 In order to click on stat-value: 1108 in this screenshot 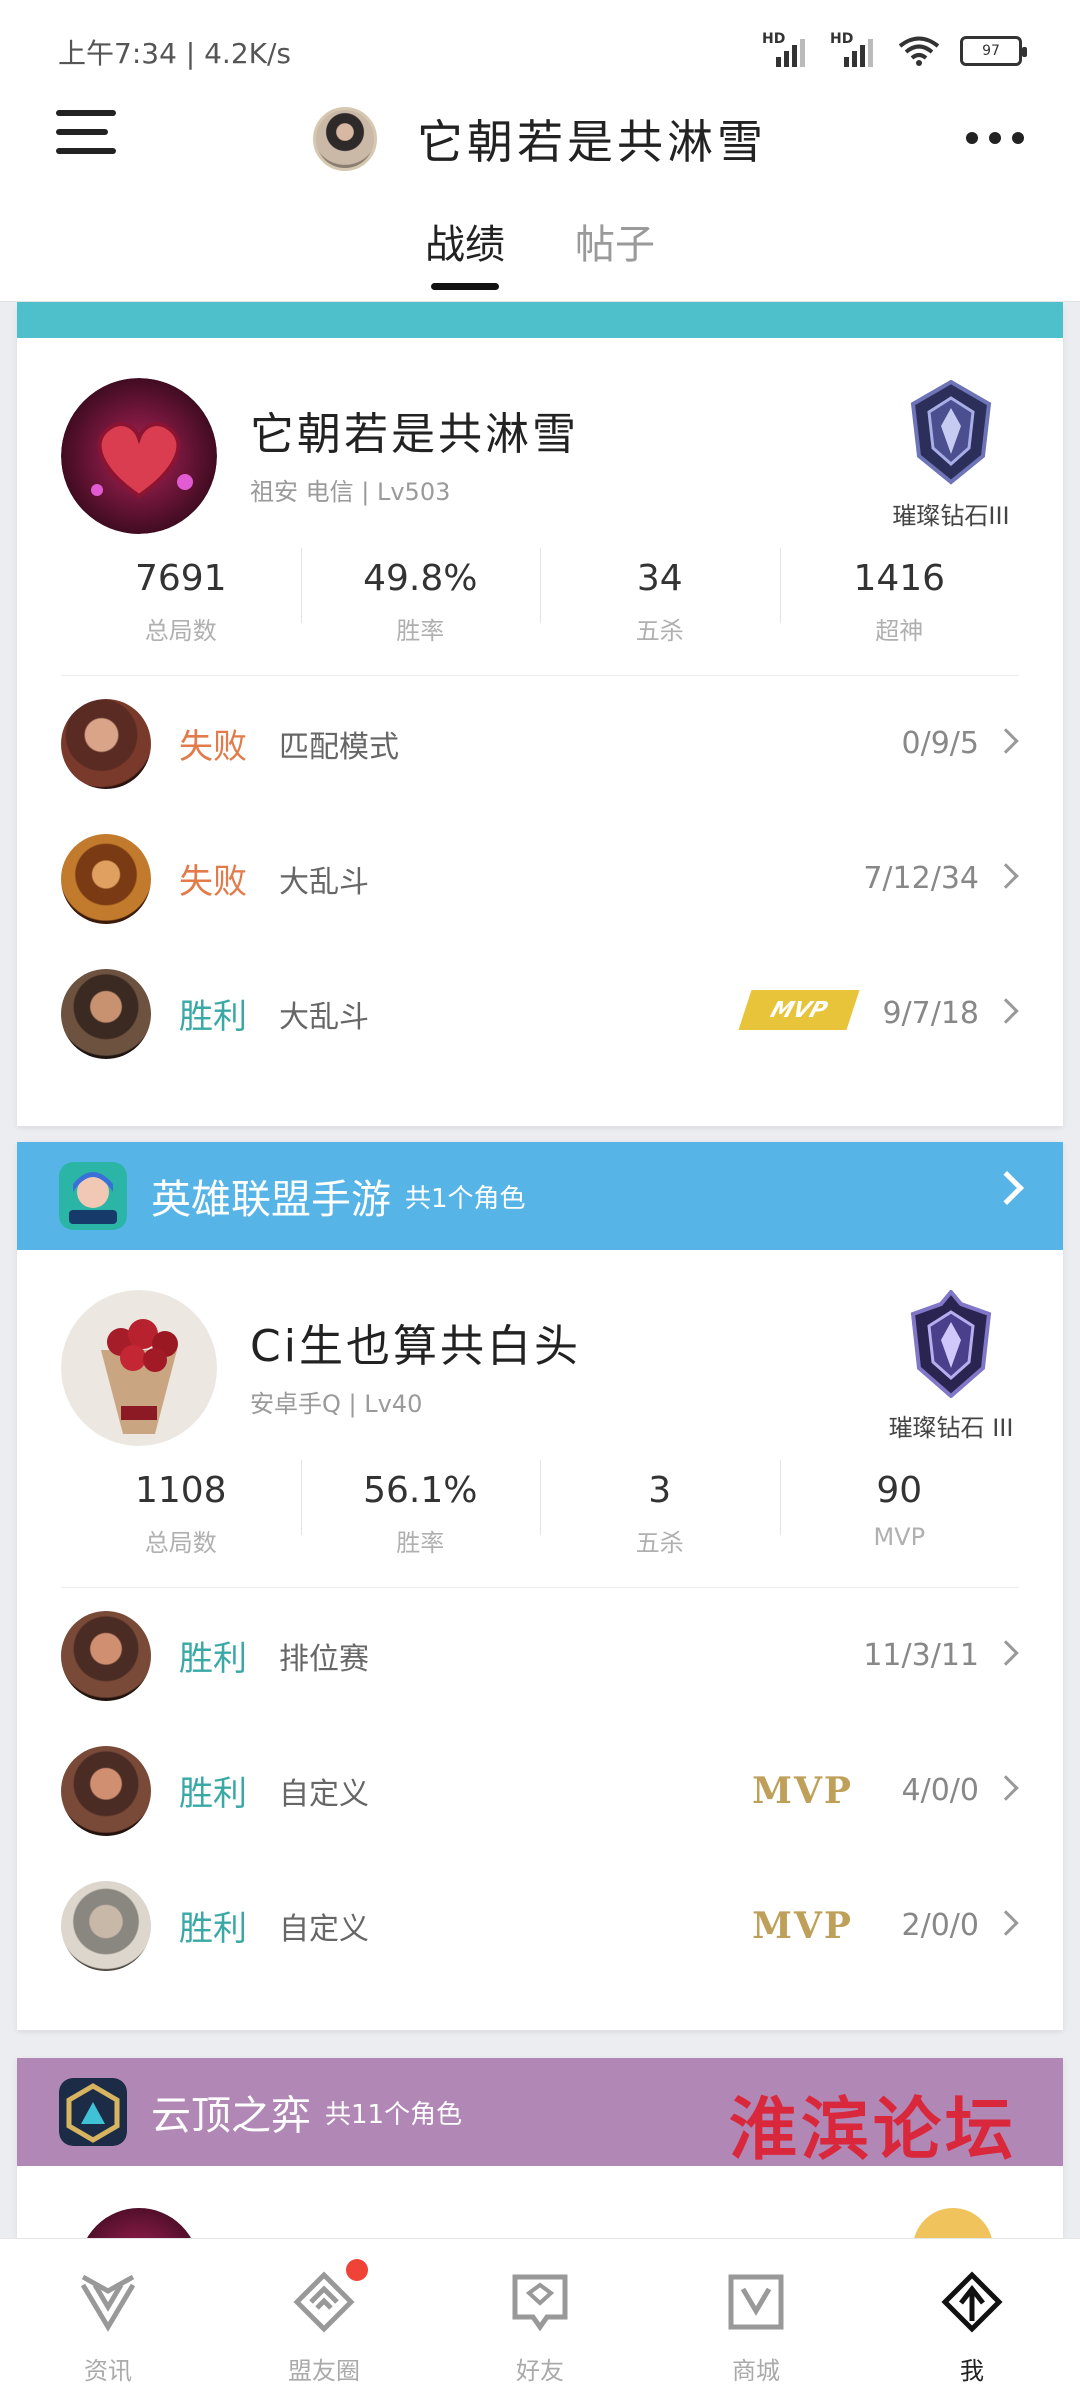, I will do `click(180, 1490)`.